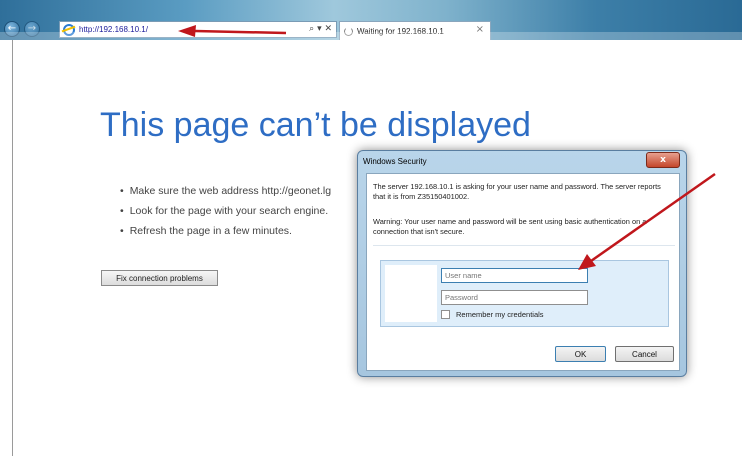 The image size is (742, 456). I want to click on annotation-arrow-url, so click(232, 31).